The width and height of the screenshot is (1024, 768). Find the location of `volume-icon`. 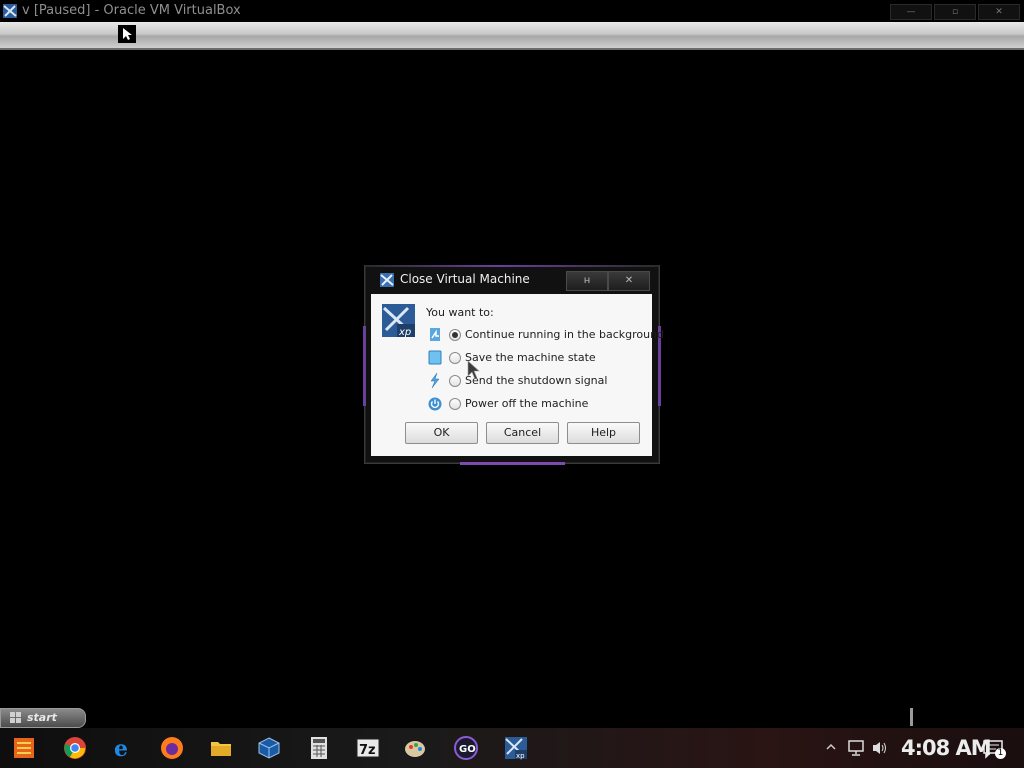

volume-icon is located at coordinates (880, 748).